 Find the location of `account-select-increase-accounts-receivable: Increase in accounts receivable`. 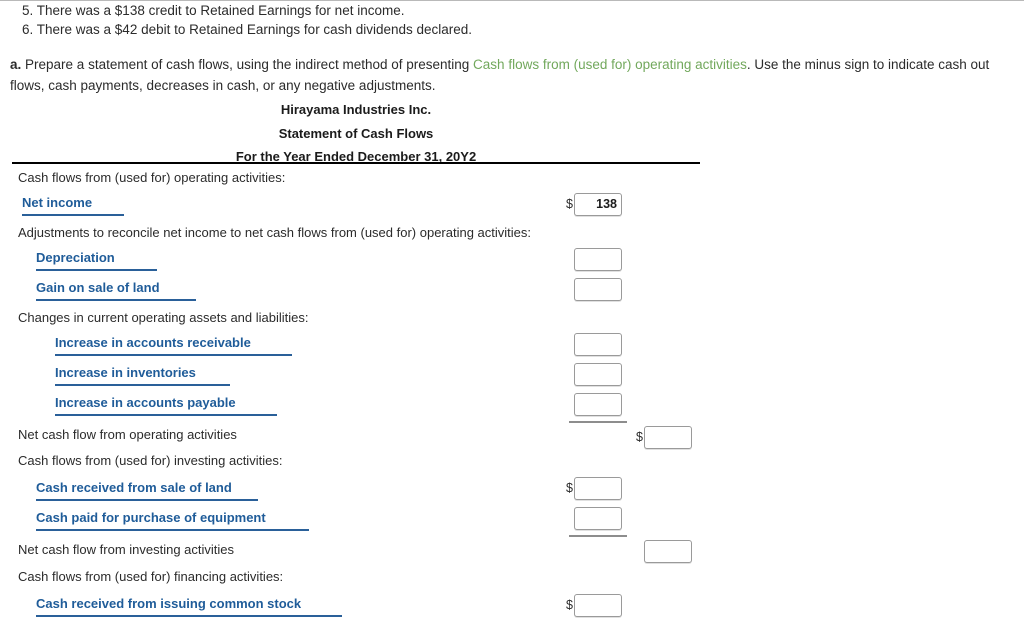

account-select-increase-accounts-receivable: Increase in accounts receivable is located at coordinates (173, 345).